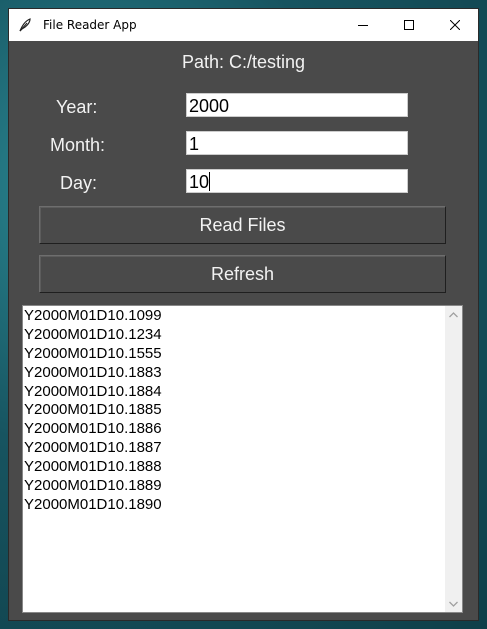 This screenshot has width=487, height=629. Describe the element at coordinates (90, 25) in the screenshot. I see `window-title: File Reader App` at that location.